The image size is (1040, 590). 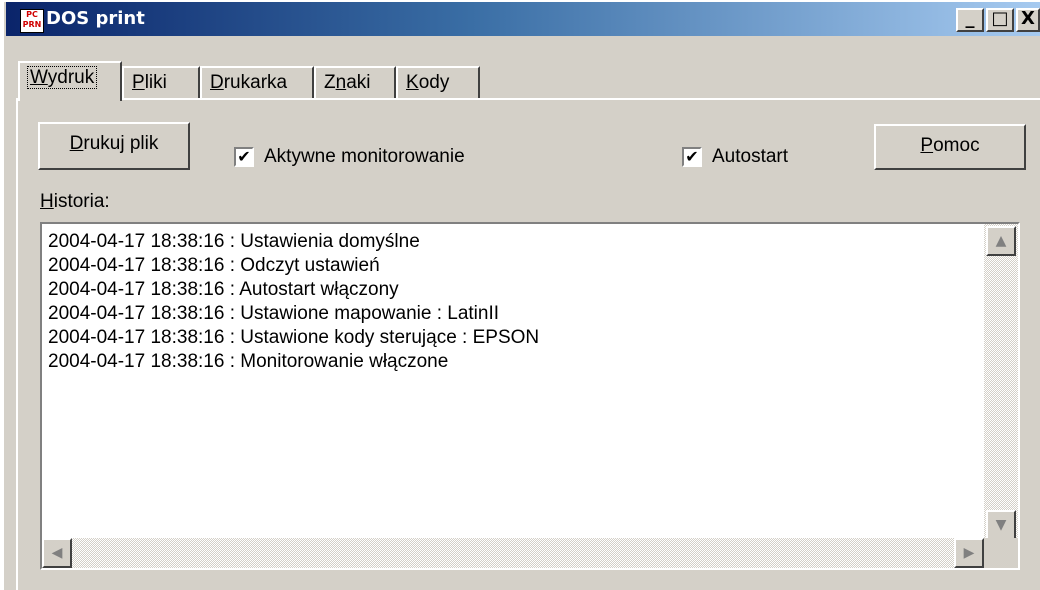 What do you see at coordinates (17, 344) in the screenshot?
I see `tab-panel-border` at bounding box center [17, 344].